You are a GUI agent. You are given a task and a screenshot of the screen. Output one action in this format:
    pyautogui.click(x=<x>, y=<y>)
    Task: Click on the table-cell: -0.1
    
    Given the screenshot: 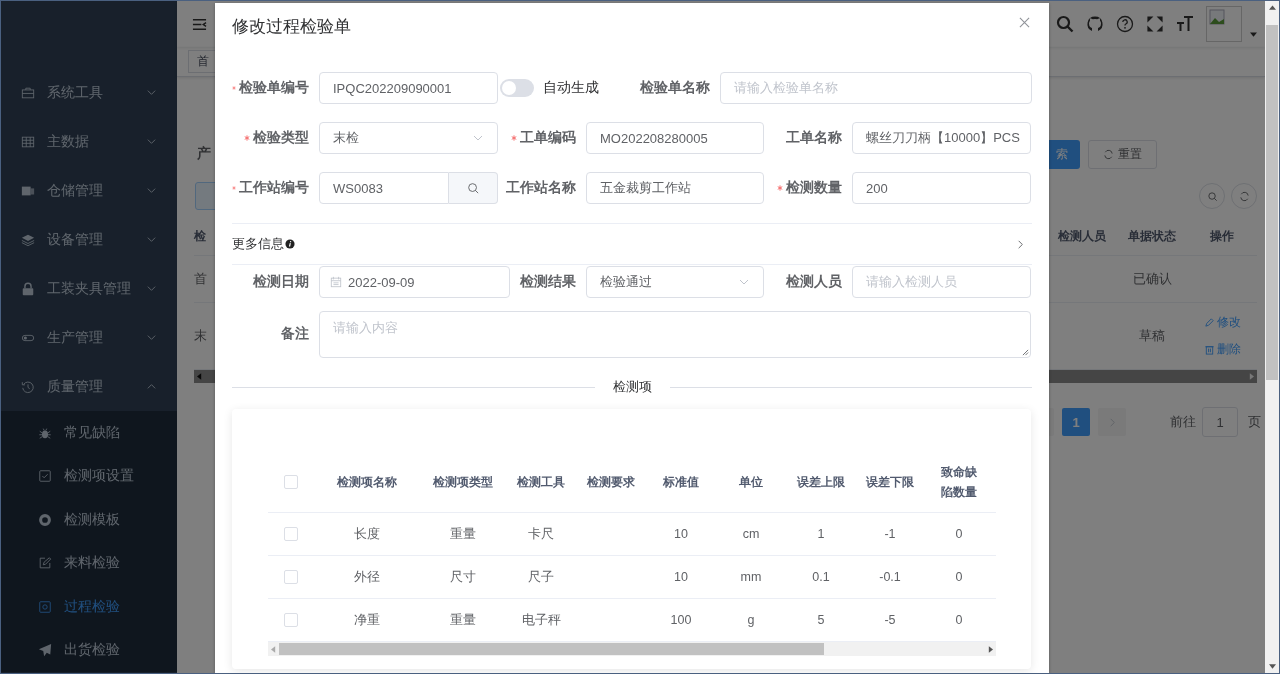 What is the action you would take?
    pyautogui.click(x=890, y=577)
    